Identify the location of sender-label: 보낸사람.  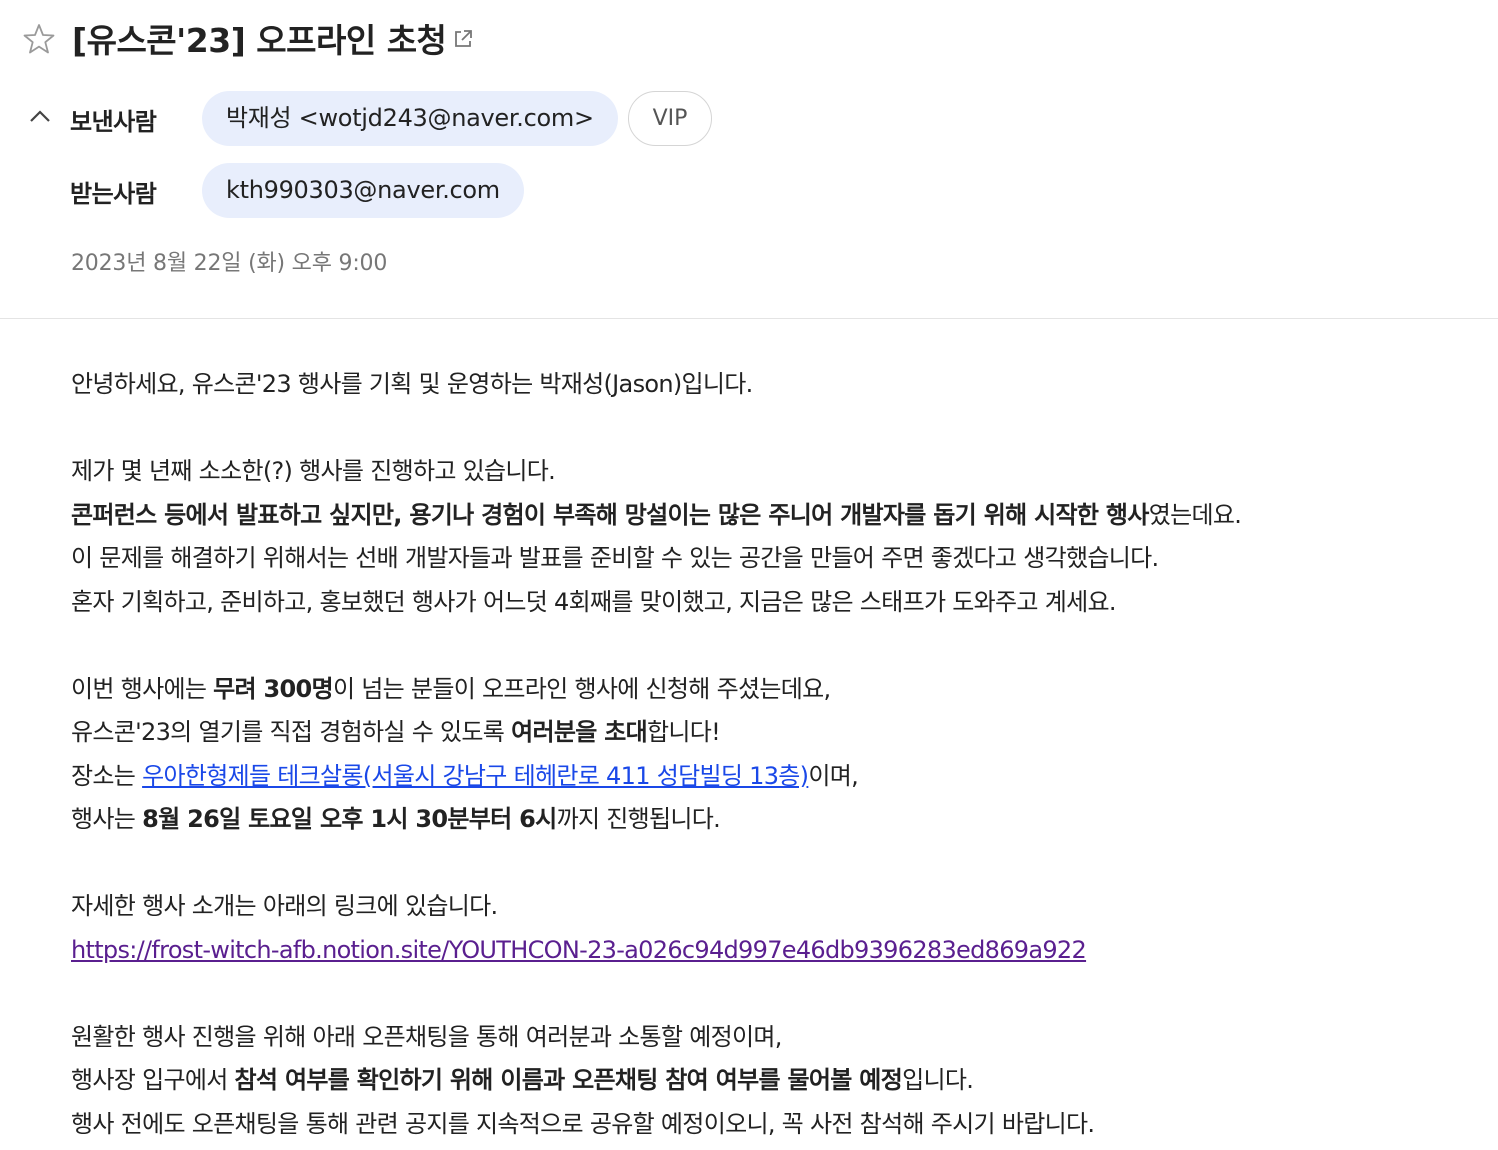
(113, 122).